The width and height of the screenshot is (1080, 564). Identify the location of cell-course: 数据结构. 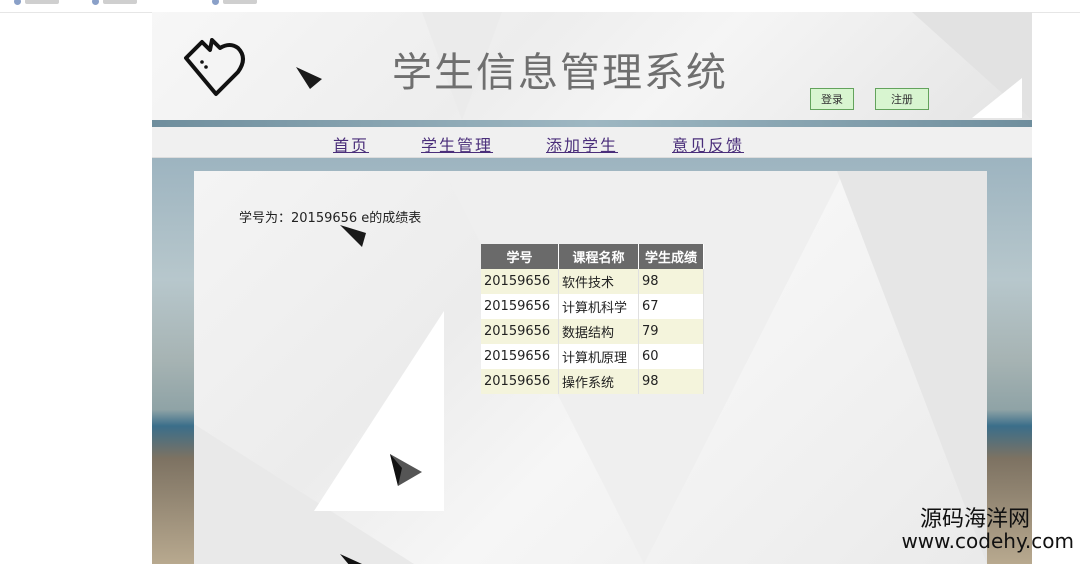
(598, 331).